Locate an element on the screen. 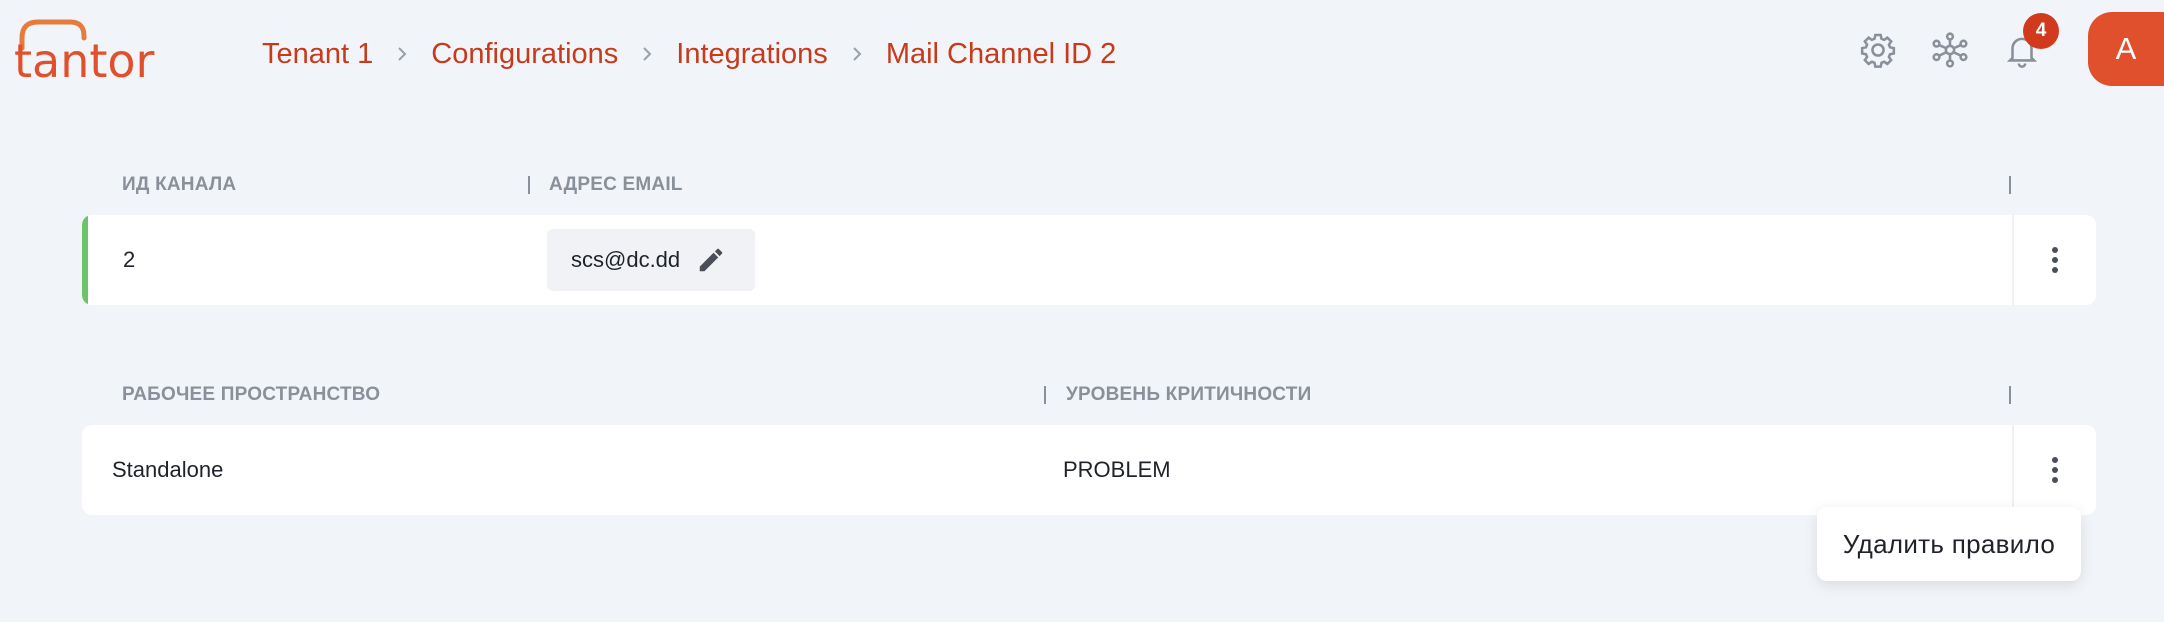 Image resolution: width=2164 pixels, height=622 pixels. channel-row: 2 scs@dc.dd is located at coordinates (1089, 260).